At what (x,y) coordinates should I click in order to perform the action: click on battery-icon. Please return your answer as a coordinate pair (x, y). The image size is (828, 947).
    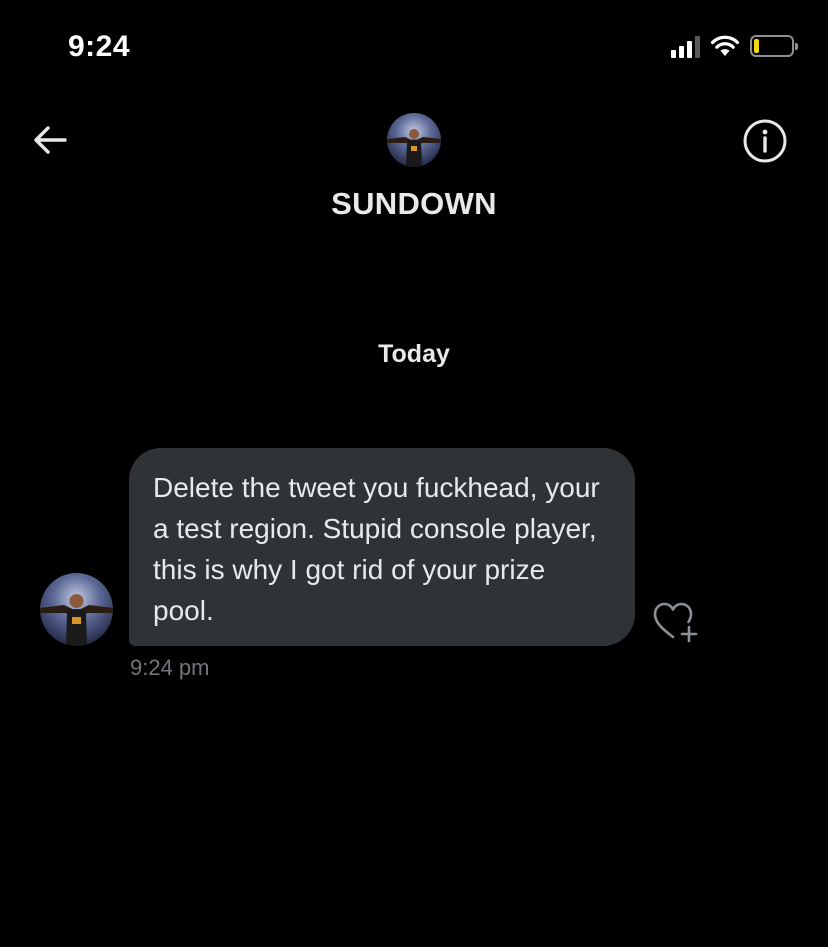
    Looking at the image, I should click on (774, 46).